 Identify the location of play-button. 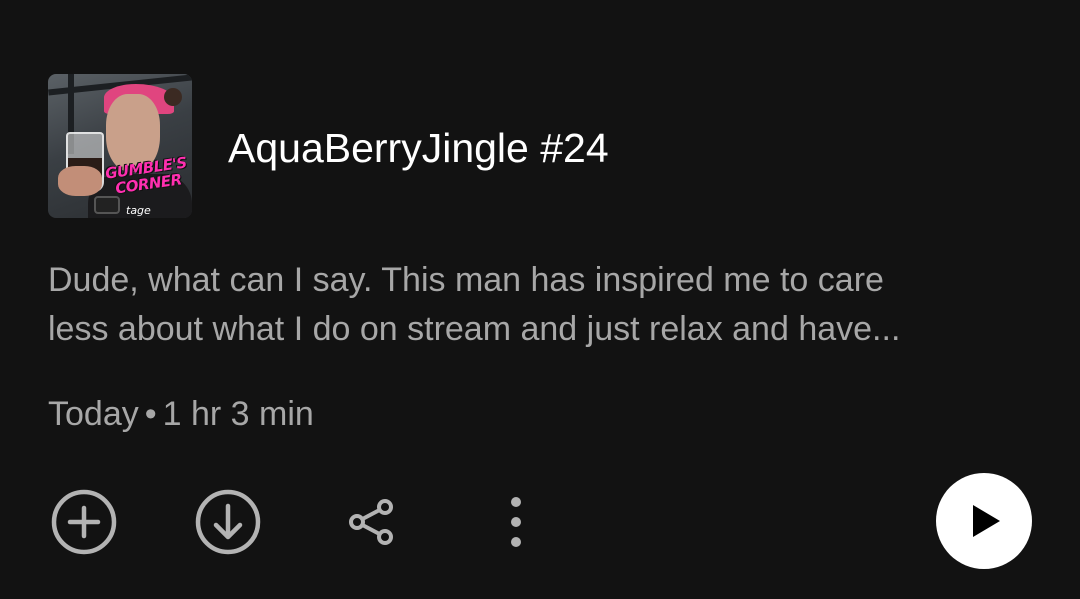
(984, 521).